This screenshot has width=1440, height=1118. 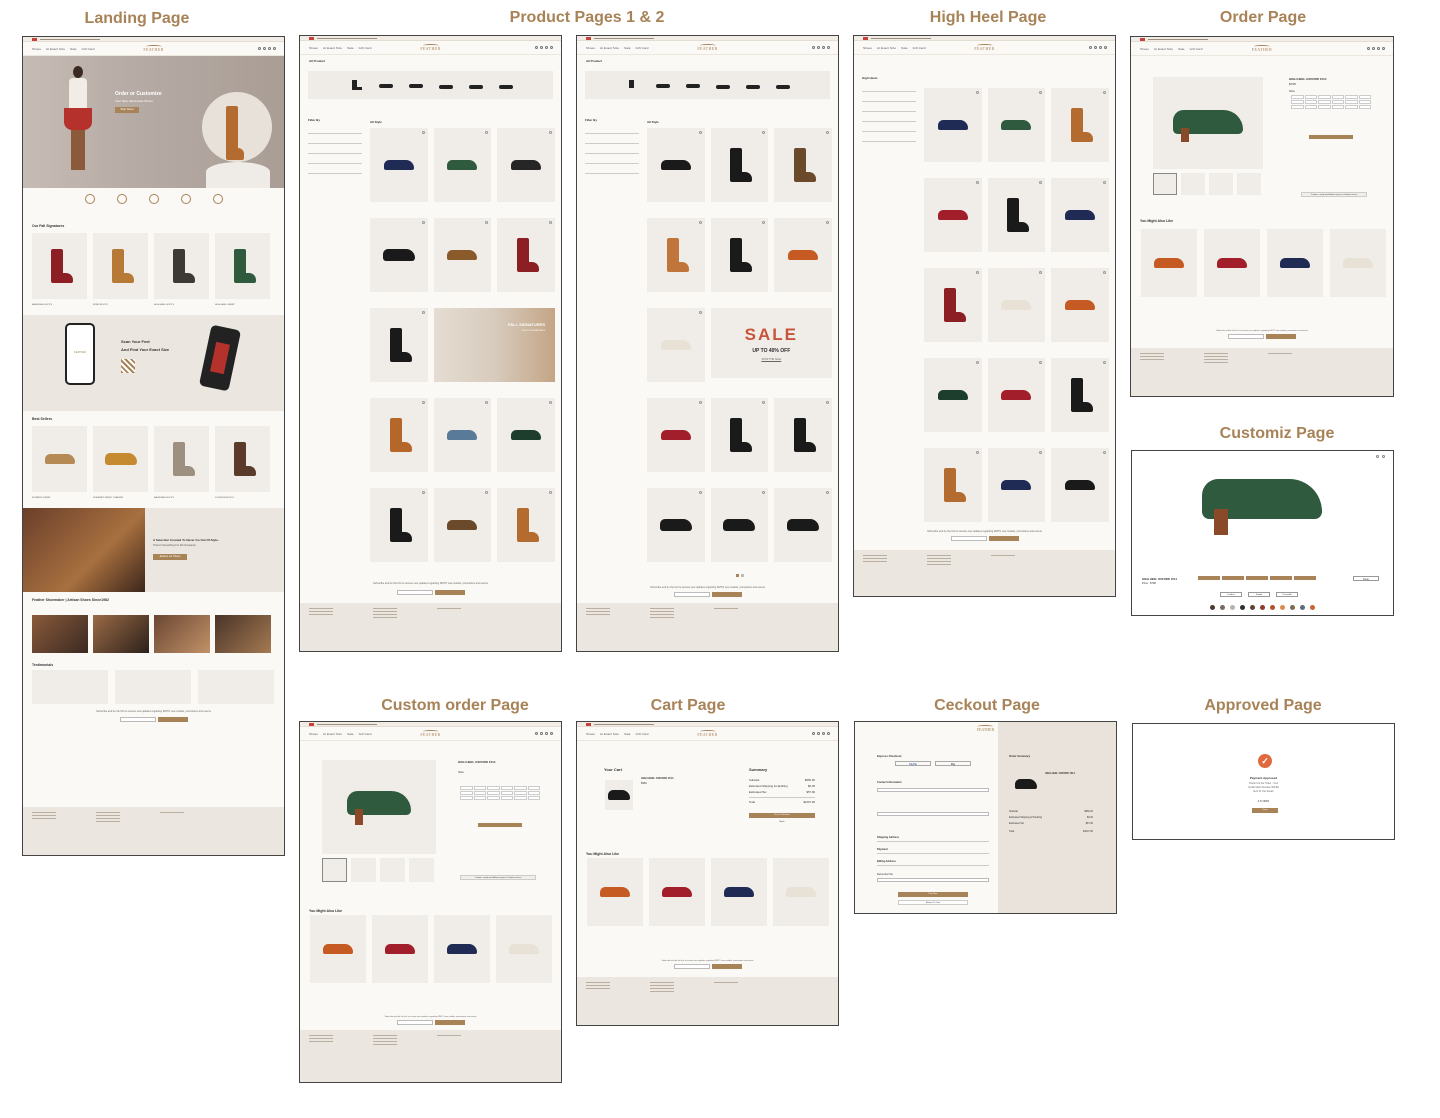 I want to click on title-product: Product Pages 1 & 2, so click(x=587, y=17).